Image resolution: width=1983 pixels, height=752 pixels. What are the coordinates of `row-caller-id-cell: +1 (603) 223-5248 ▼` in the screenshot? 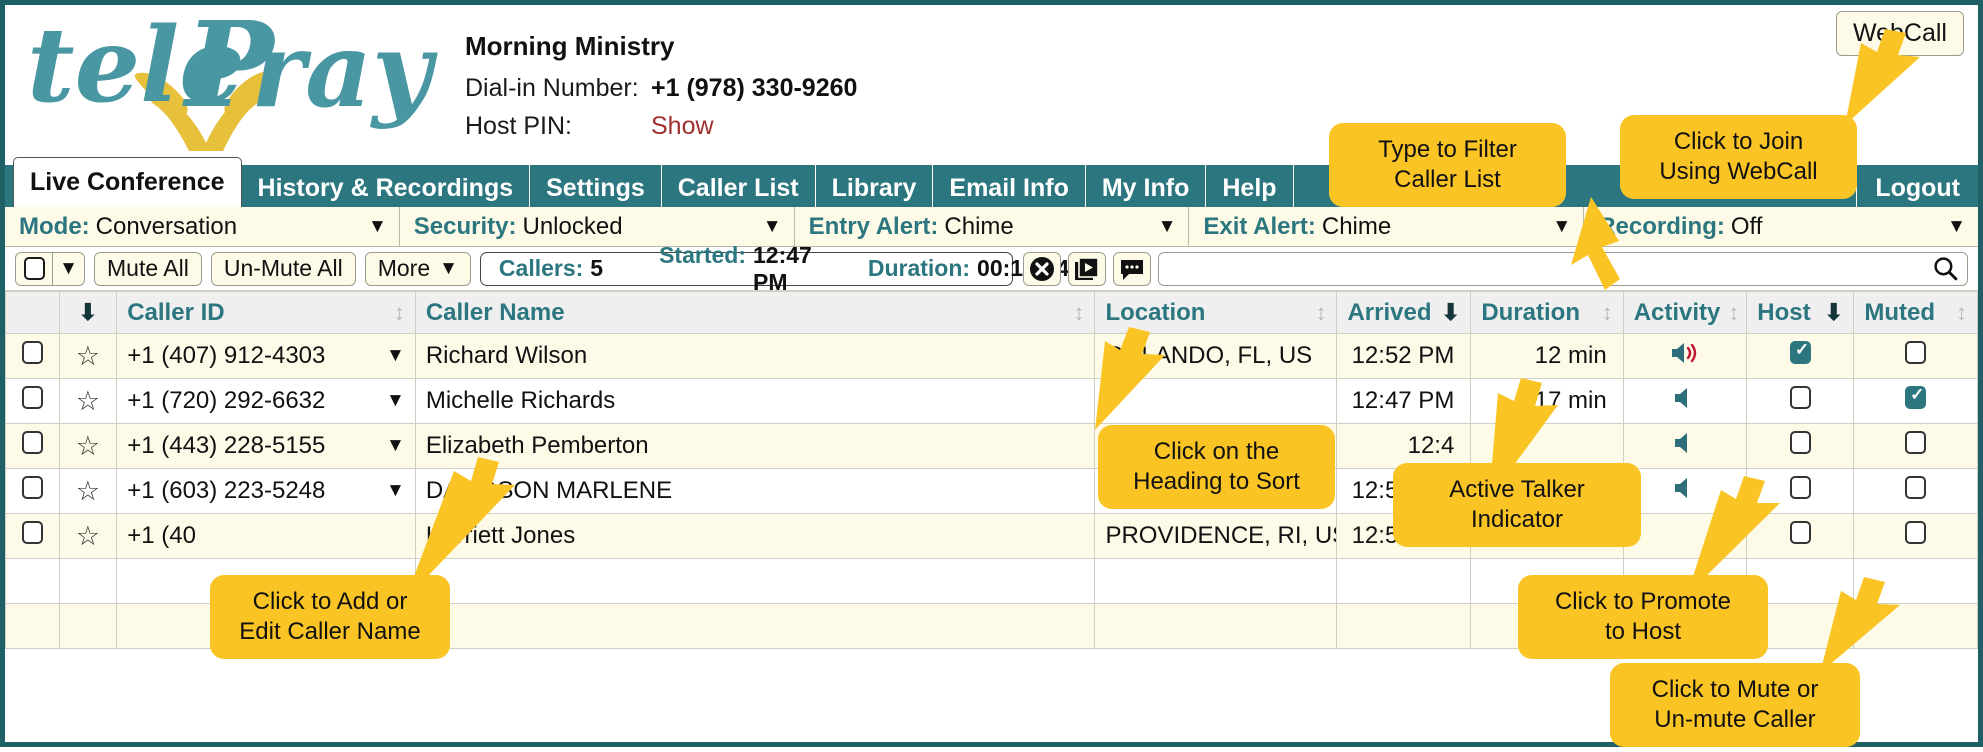 It's located at (266, 491).